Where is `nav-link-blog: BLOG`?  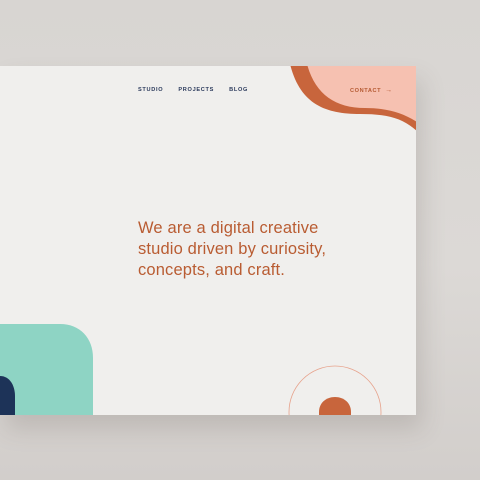 nav-link-blog: BLOG is located at coordinates (238, 90).